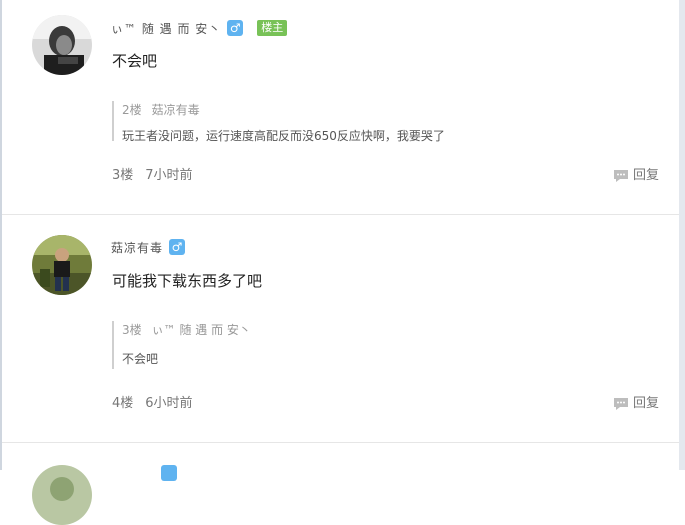 This screenshot has height=525, width=685. I want to click on quote-author: 菇凉有毒, so click(176, 109).